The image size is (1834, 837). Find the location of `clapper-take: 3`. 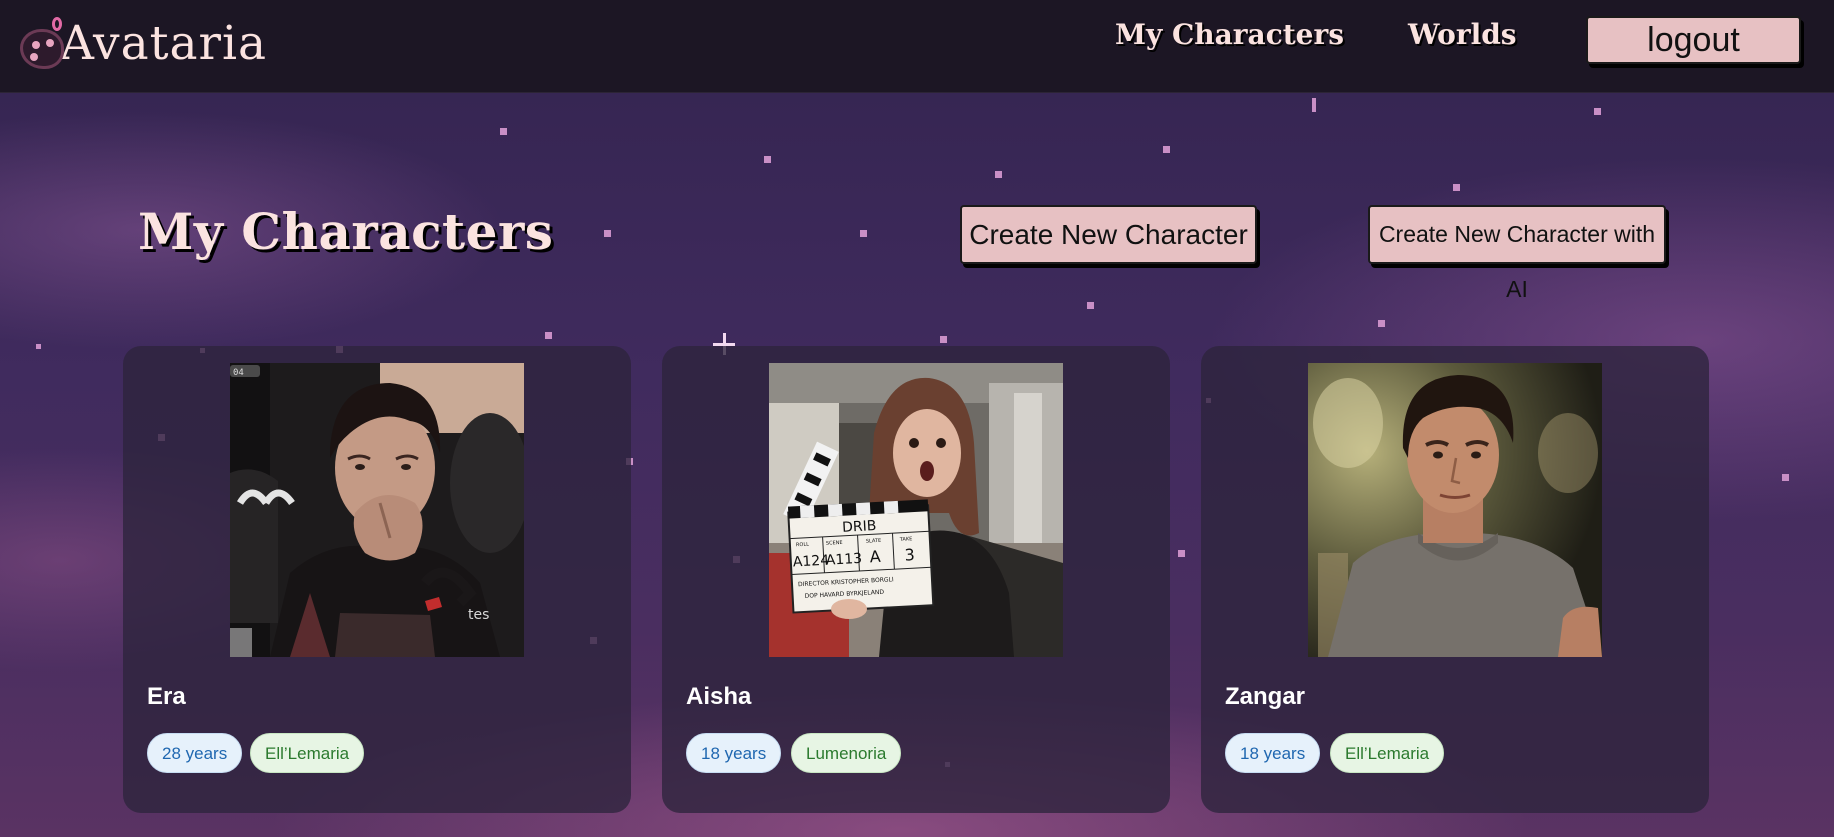

clapper-take: 3 is located at coordinates (909, 555).